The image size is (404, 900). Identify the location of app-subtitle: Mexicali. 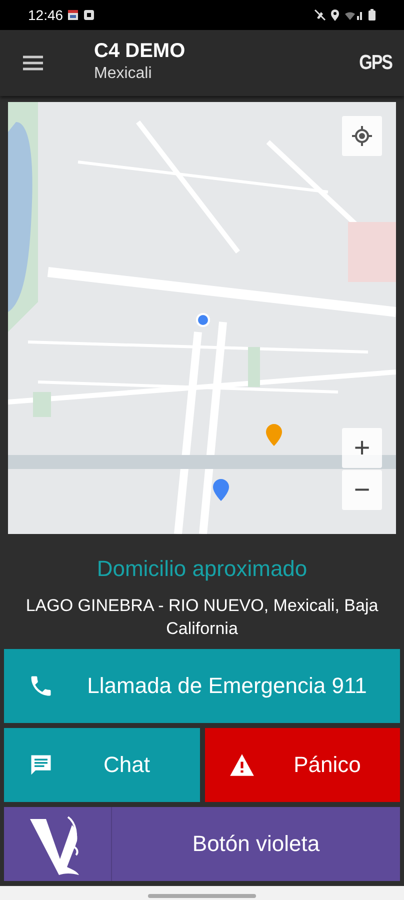
(123, 74).